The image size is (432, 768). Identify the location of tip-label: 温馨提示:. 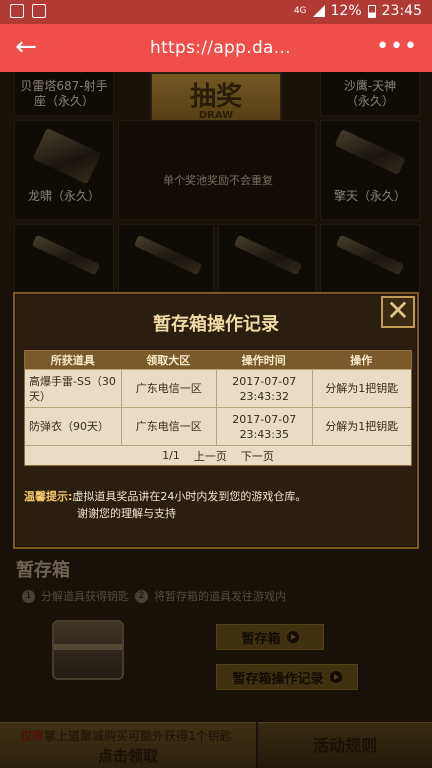
(48, 496).